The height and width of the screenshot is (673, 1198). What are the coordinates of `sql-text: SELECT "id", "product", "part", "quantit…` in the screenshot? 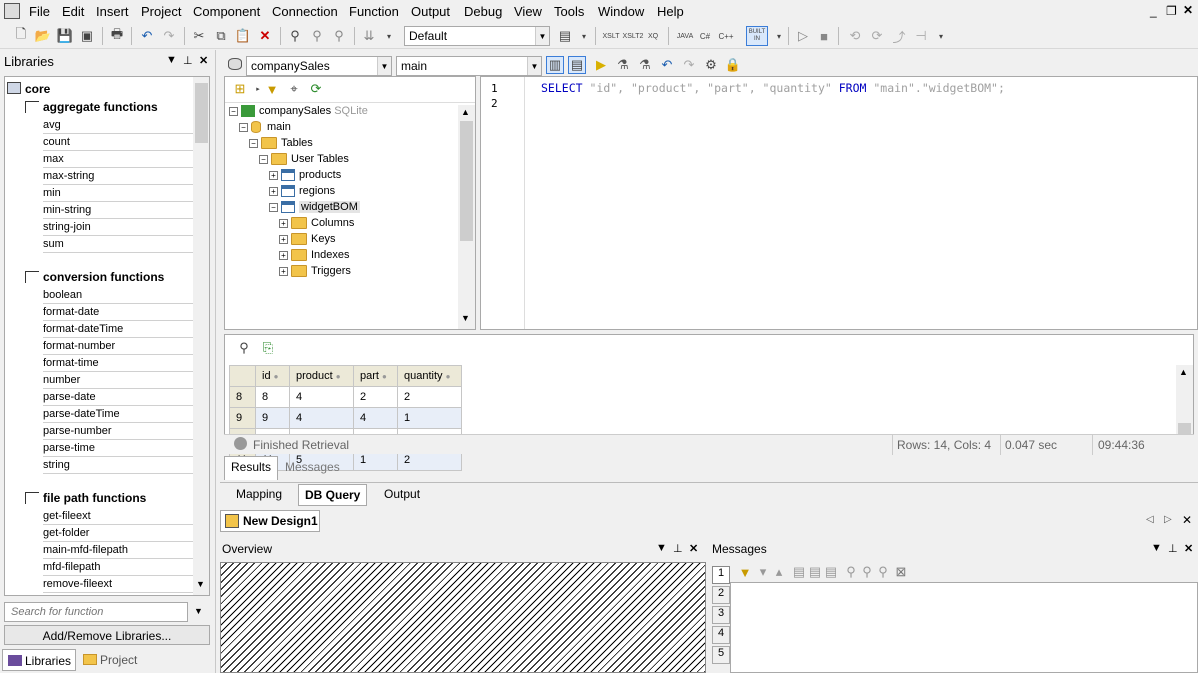 It's located at (773, 88).